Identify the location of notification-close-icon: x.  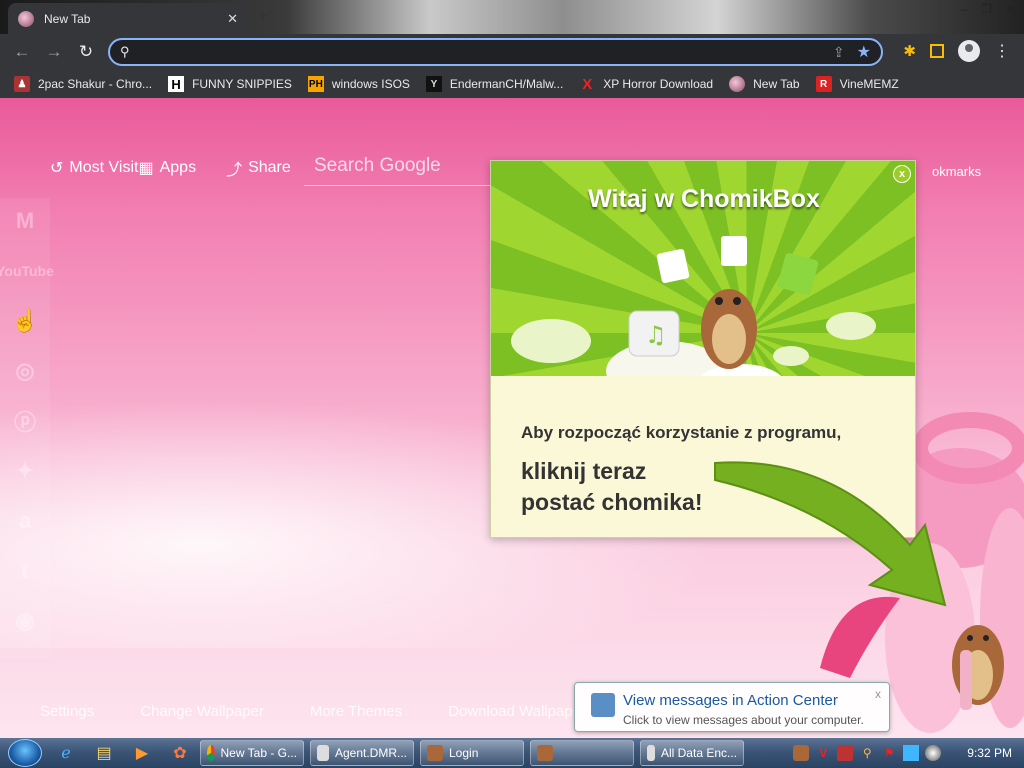
(878, 694).